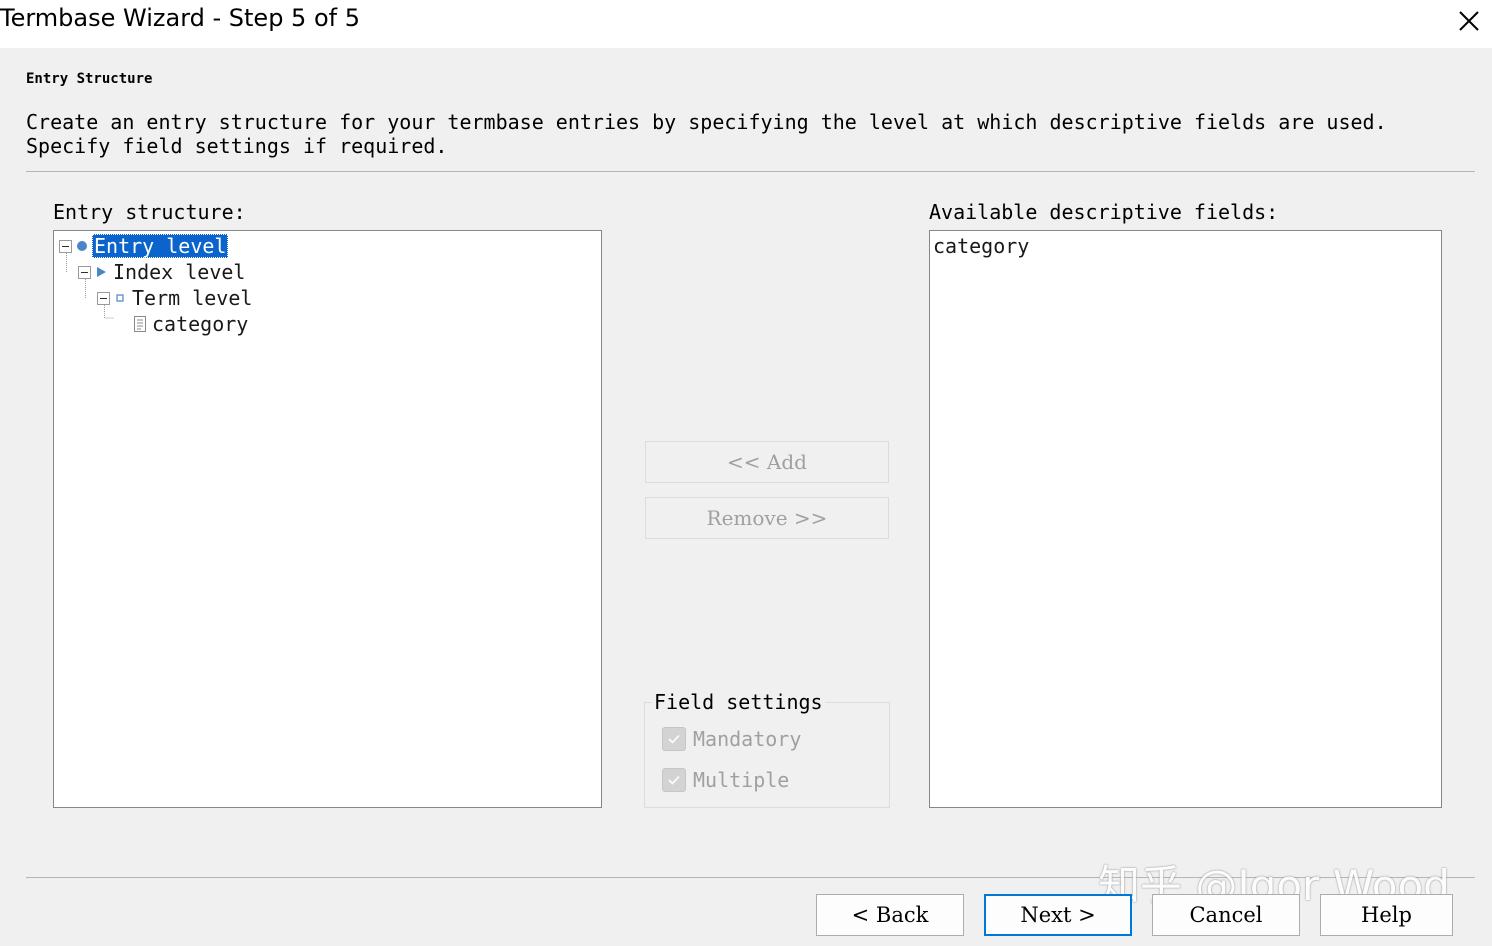 Image resolution: width=1492 pixels, height=946 pixels. I want to click on mandatory-checkbox, so click(674, 739).